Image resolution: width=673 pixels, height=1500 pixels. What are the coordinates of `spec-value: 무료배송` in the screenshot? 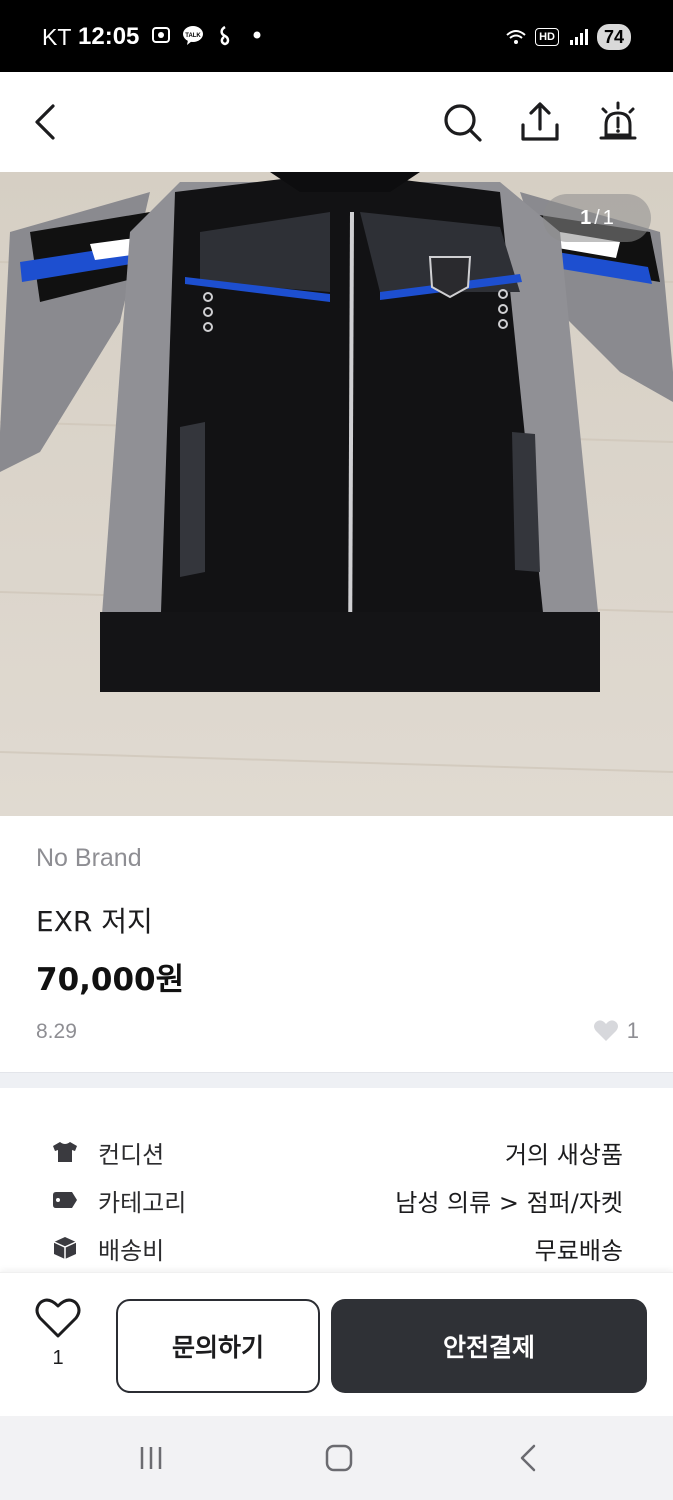 It's located at (578, 1250).